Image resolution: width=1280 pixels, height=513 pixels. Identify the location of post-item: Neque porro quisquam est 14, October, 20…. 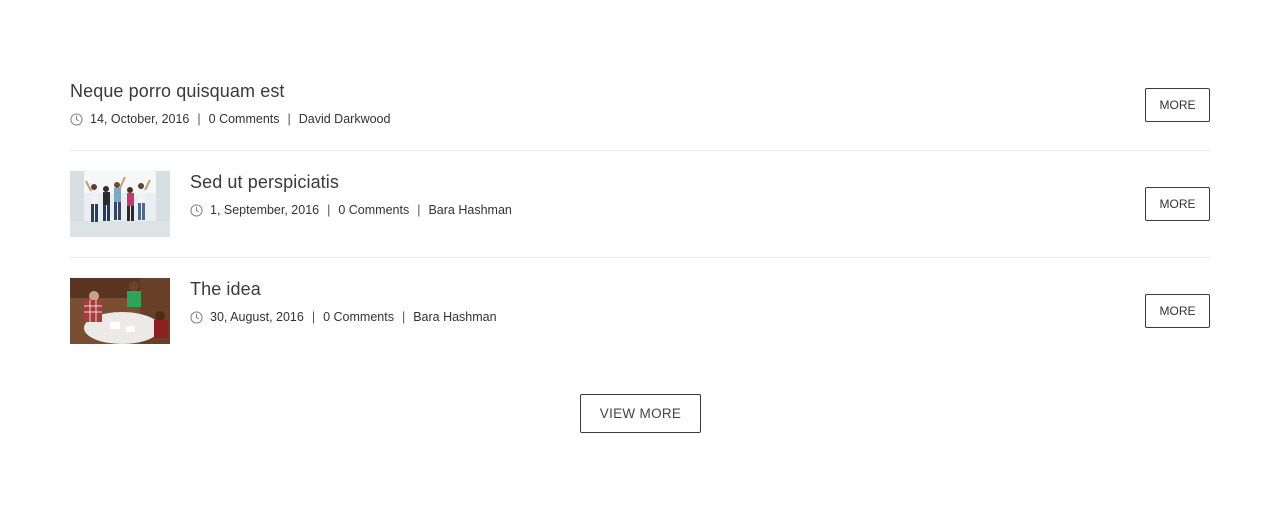
(640, 111).